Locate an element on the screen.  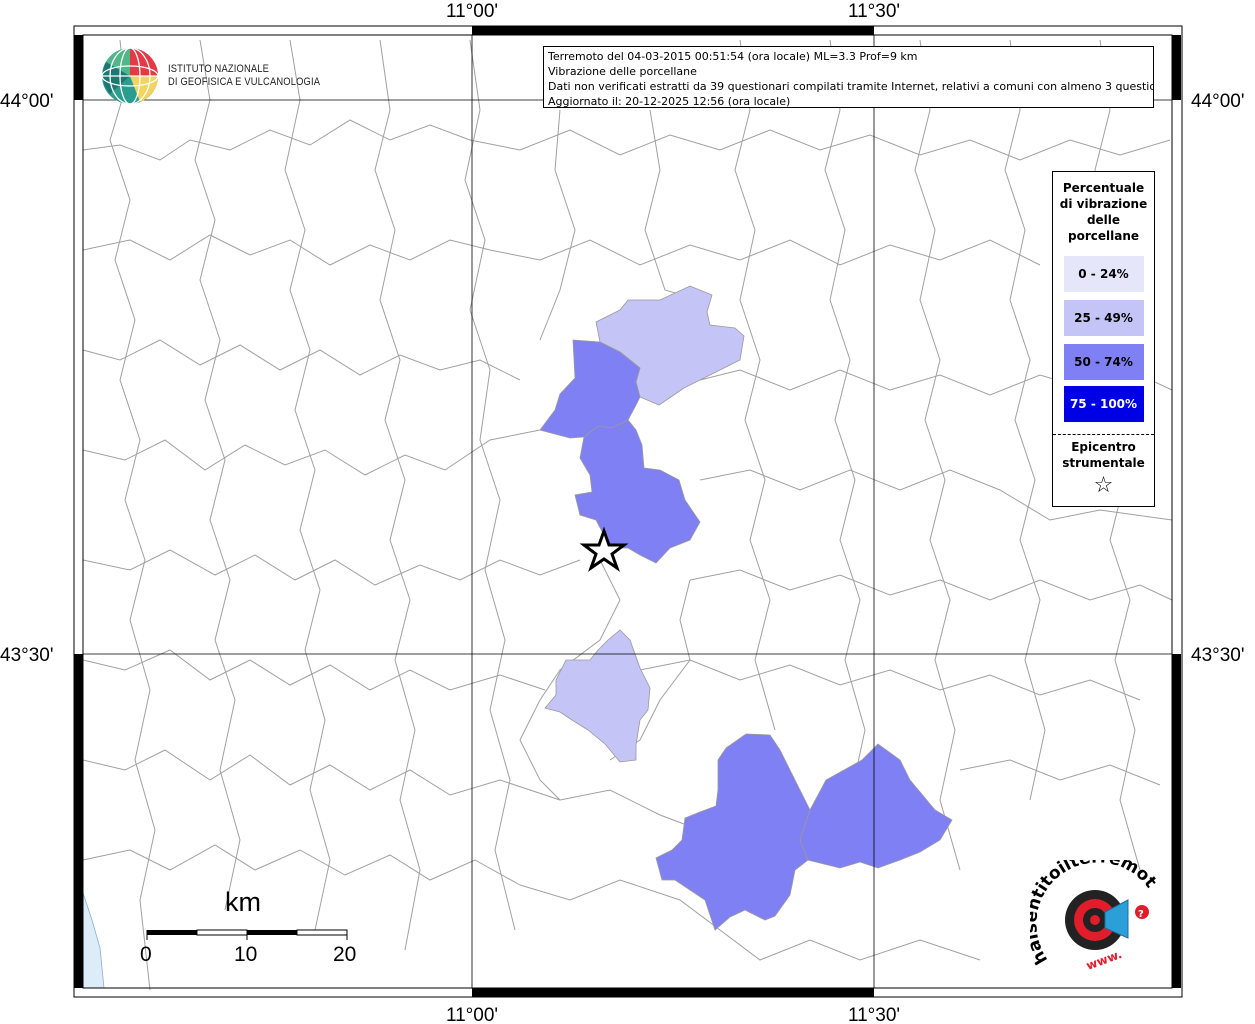
scale-tick-20: 20 is located at coordinates (345, 954).